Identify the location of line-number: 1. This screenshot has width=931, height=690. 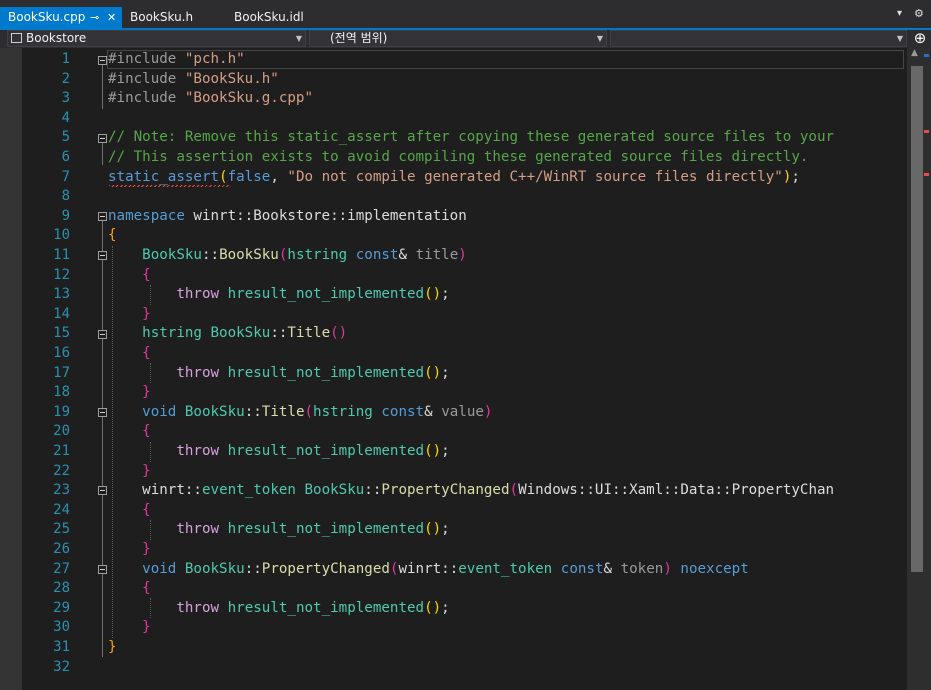
(65, 59).